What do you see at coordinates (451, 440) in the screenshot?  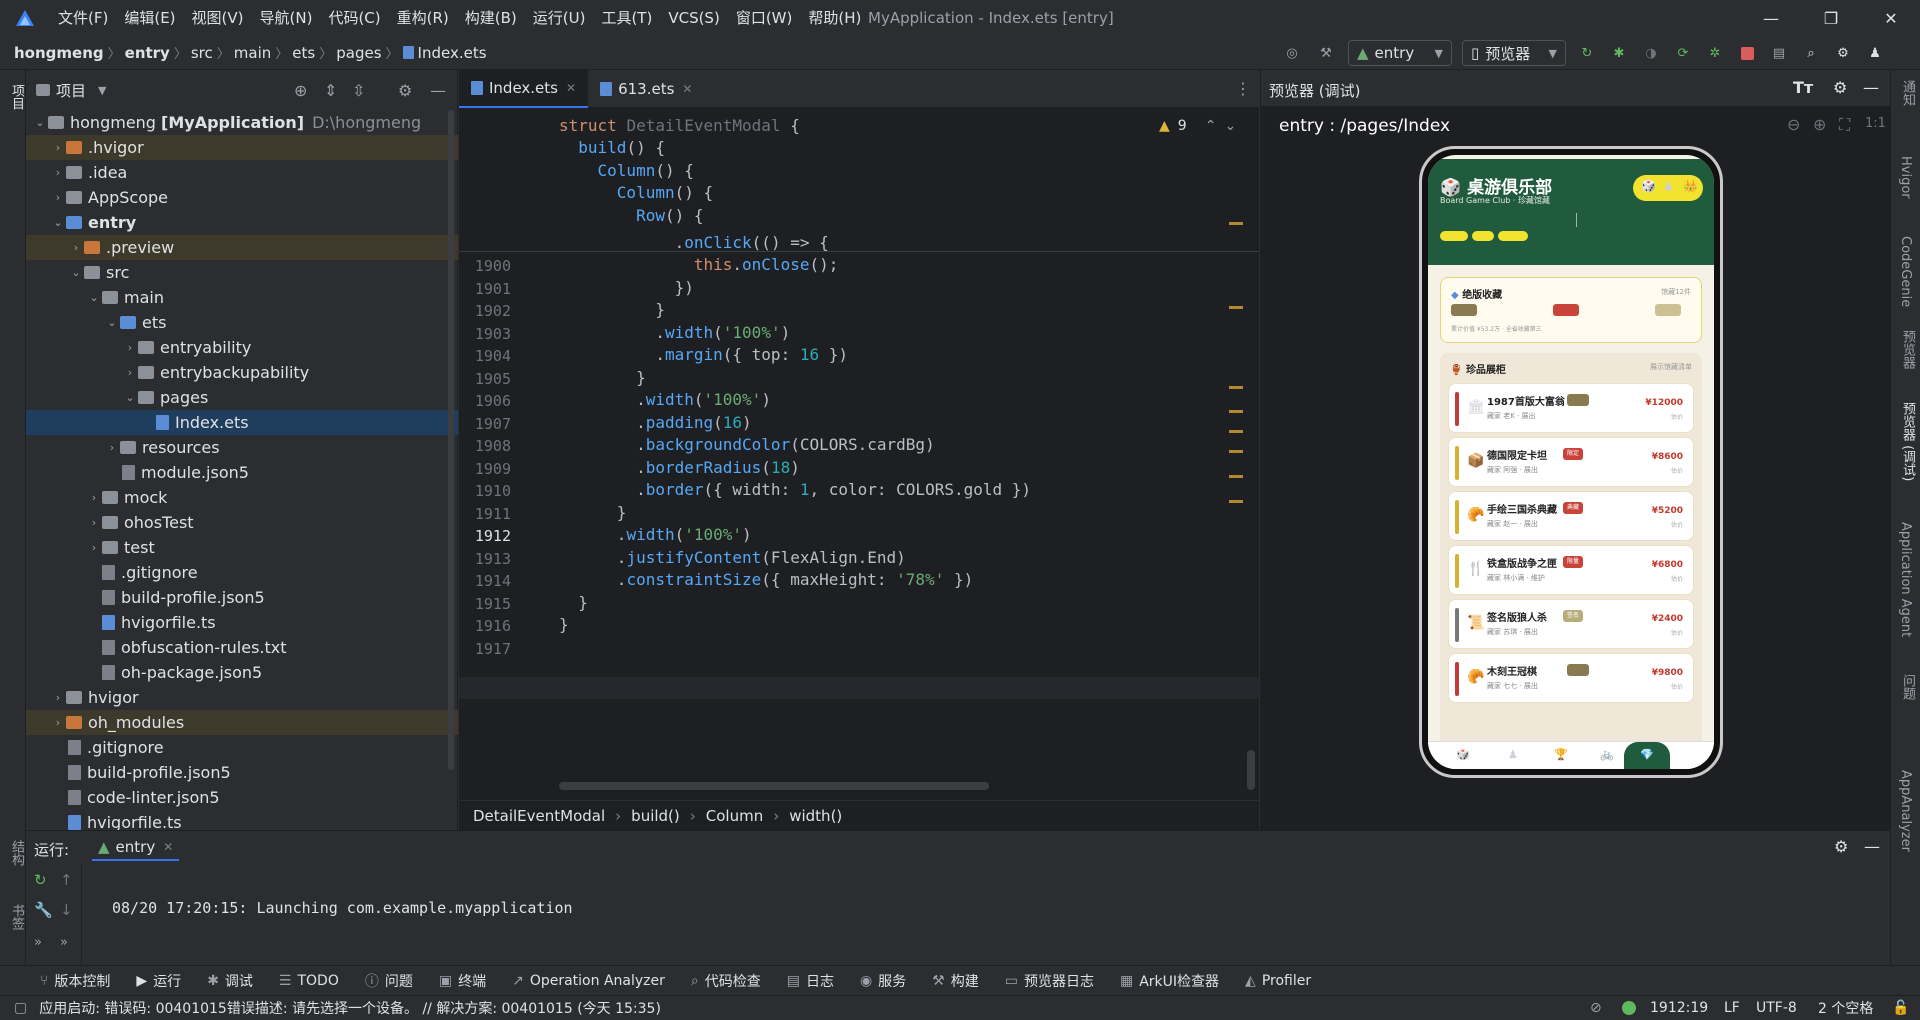 I see `project-scrollbar` at bounding box center [451, 440].